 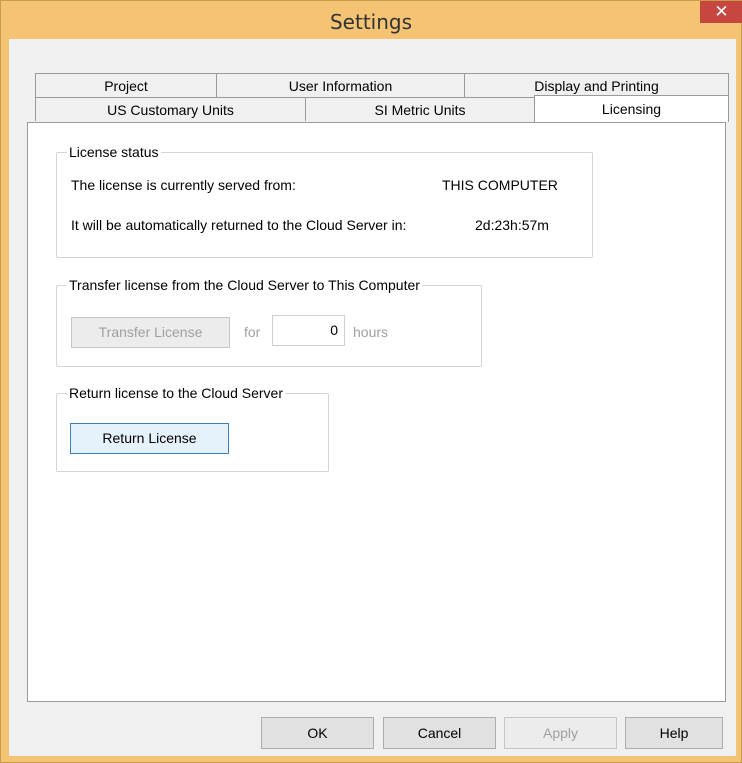 I want to click on cancel-button: Cancel, so click(x=439, y=733).